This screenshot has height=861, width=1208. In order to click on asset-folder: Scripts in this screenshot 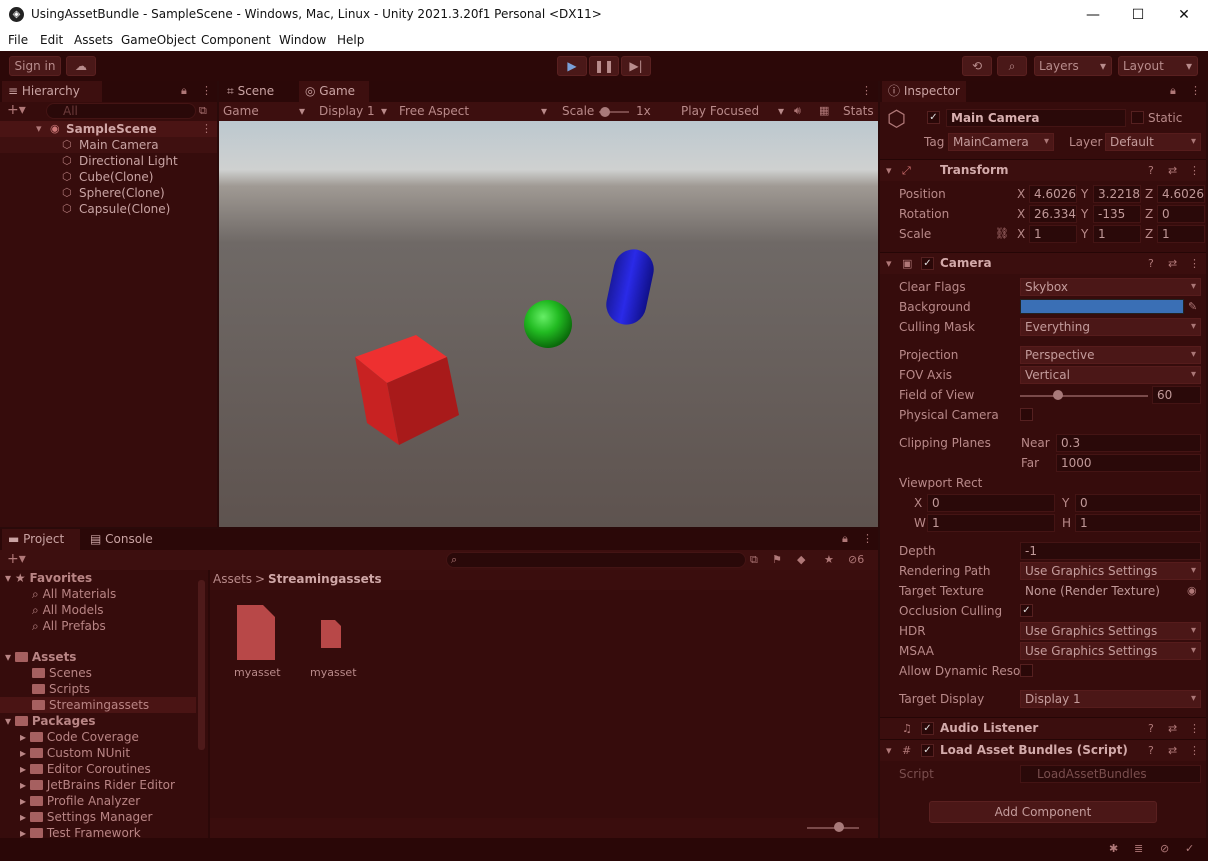, I will do `click(61, 689)`.